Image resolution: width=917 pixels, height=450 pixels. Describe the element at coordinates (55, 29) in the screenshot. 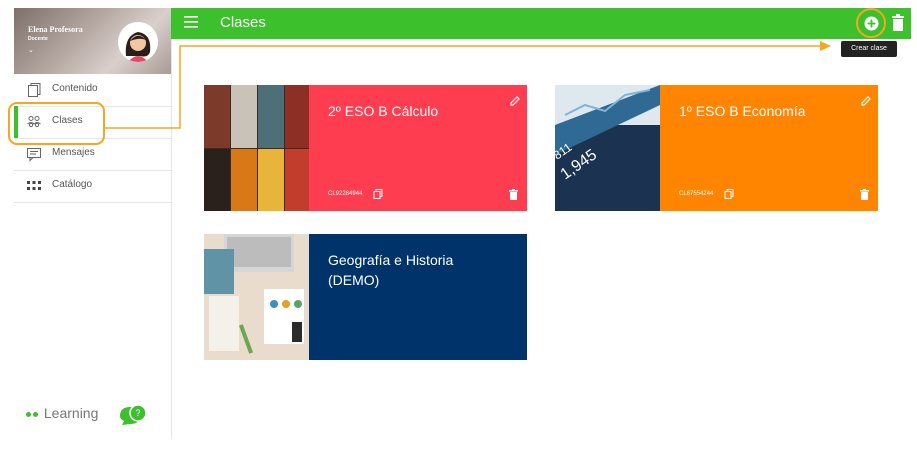

I see `user-name: Elena Profesora` at that location.